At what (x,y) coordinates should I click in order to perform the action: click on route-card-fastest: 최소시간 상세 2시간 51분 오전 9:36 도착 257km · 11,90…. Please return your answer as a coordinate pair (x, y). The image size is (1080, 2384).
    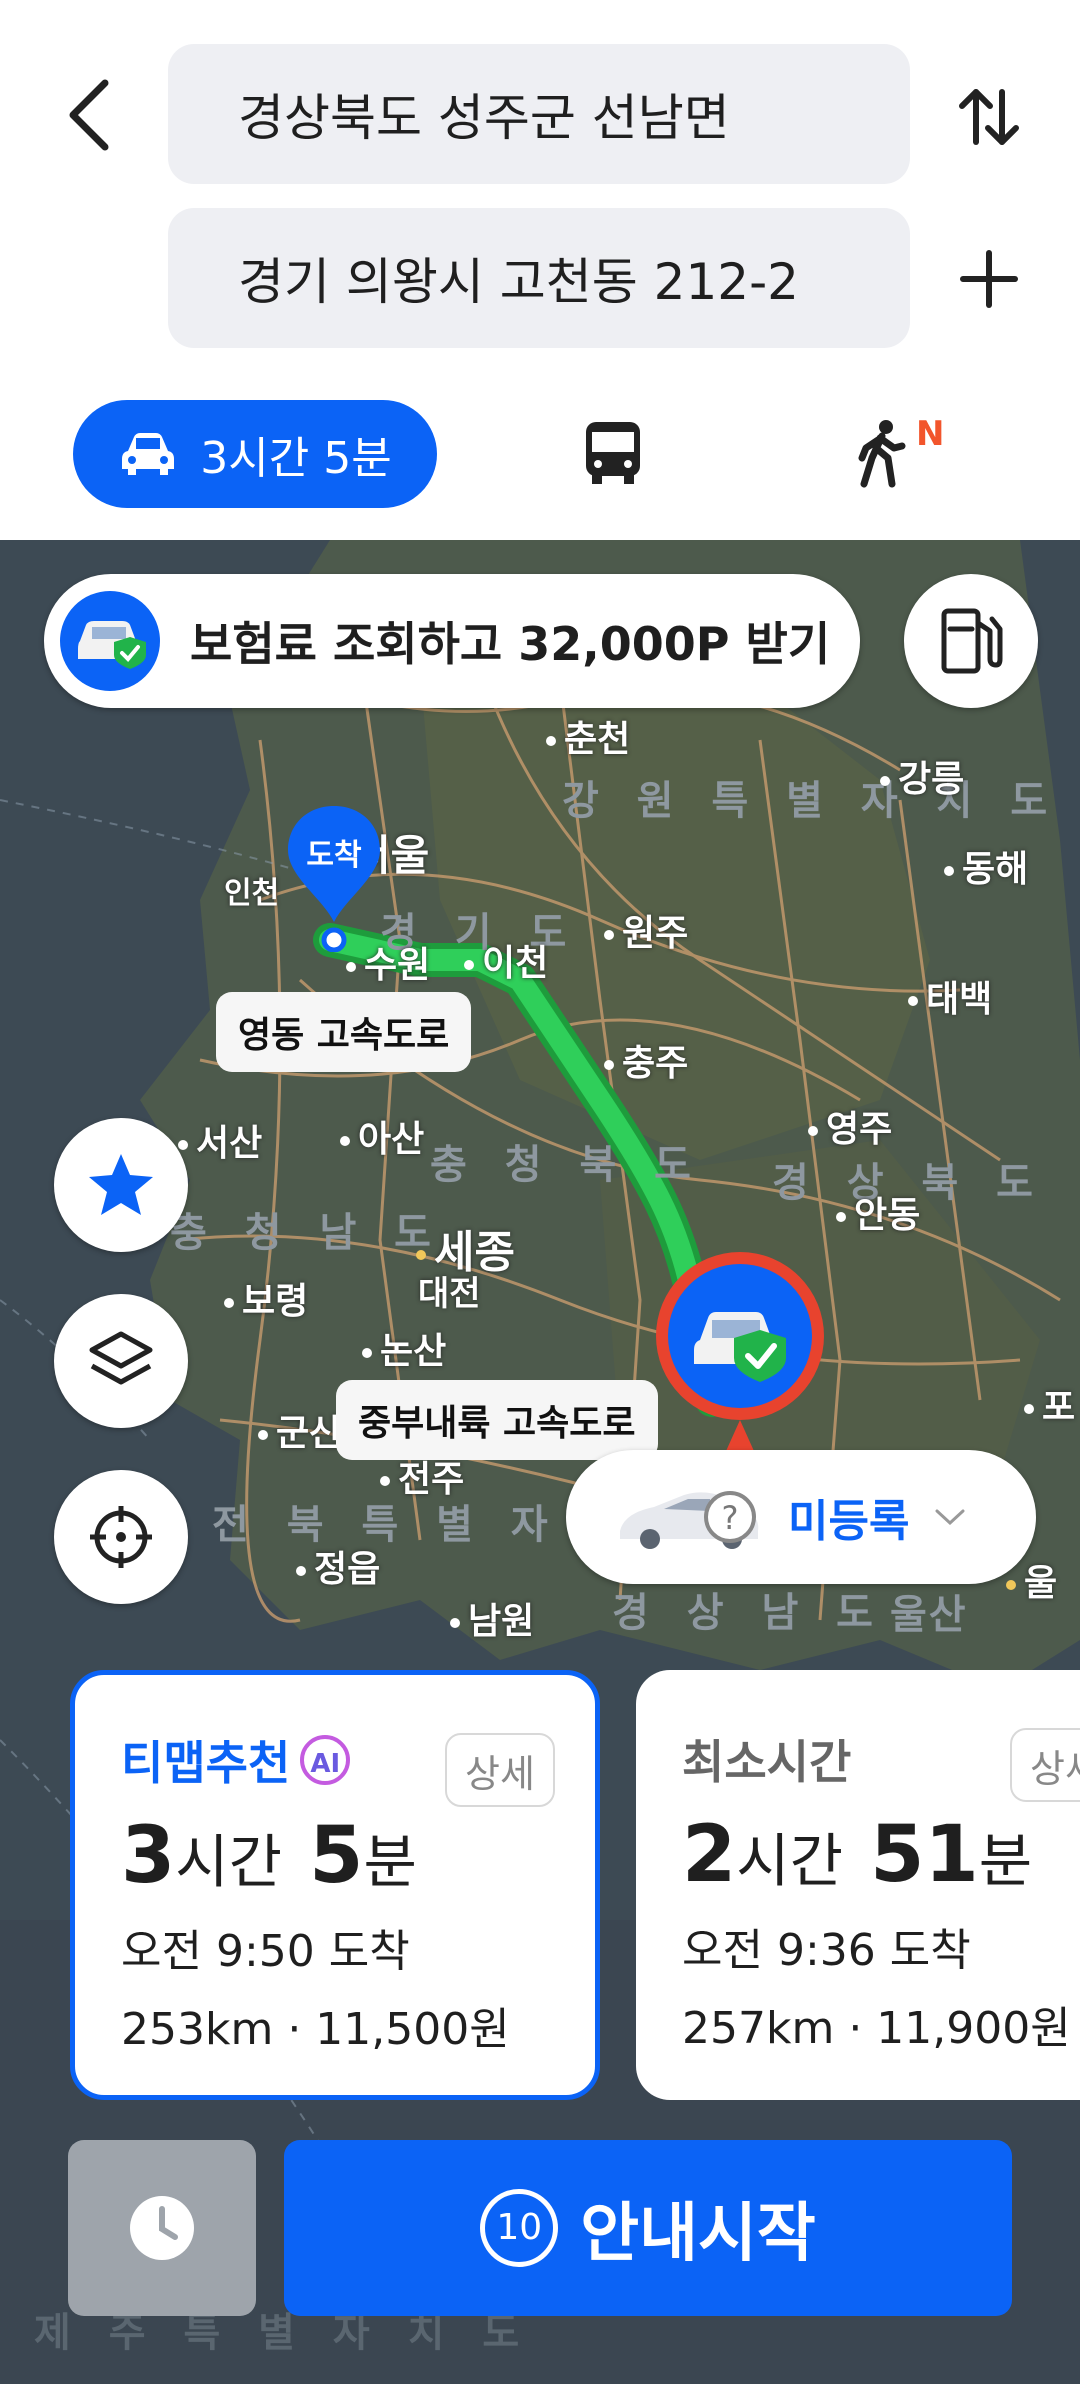
    Looking at the image, I should click on (858, 1885).